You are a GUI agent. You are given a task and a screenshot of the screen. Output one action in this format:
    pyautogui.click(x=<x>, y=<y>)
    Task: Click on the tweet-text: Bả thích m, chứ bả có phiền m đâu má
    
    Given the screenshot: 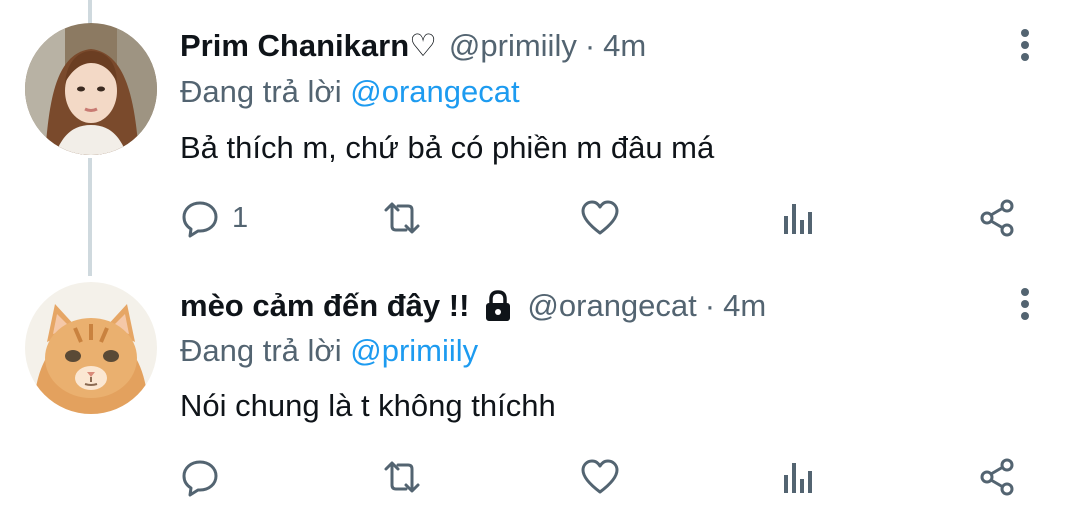 What is the action you would take?
    pyautogui.click(x=447, y=147)
    